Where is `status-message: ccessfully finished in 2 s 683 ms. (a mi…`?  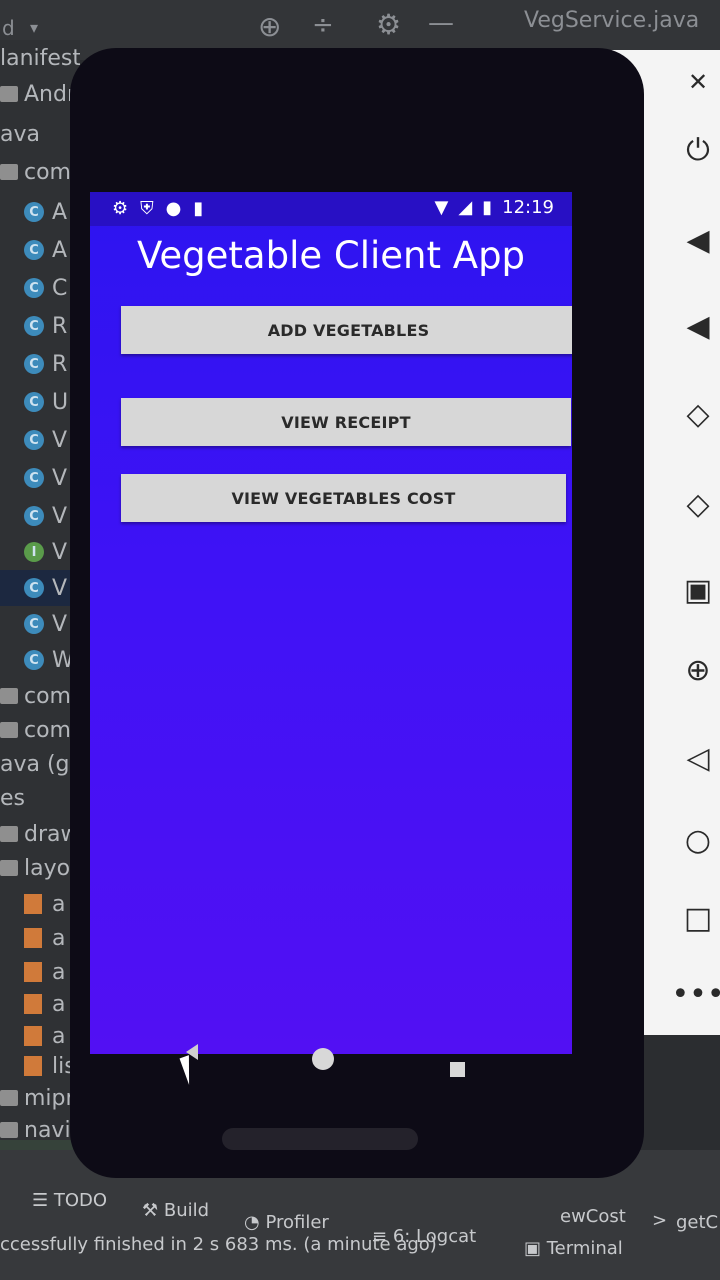
status-message: ccessfully finished in 2 s 683 ms. (a mi… is located at coordinates (218, 1244).